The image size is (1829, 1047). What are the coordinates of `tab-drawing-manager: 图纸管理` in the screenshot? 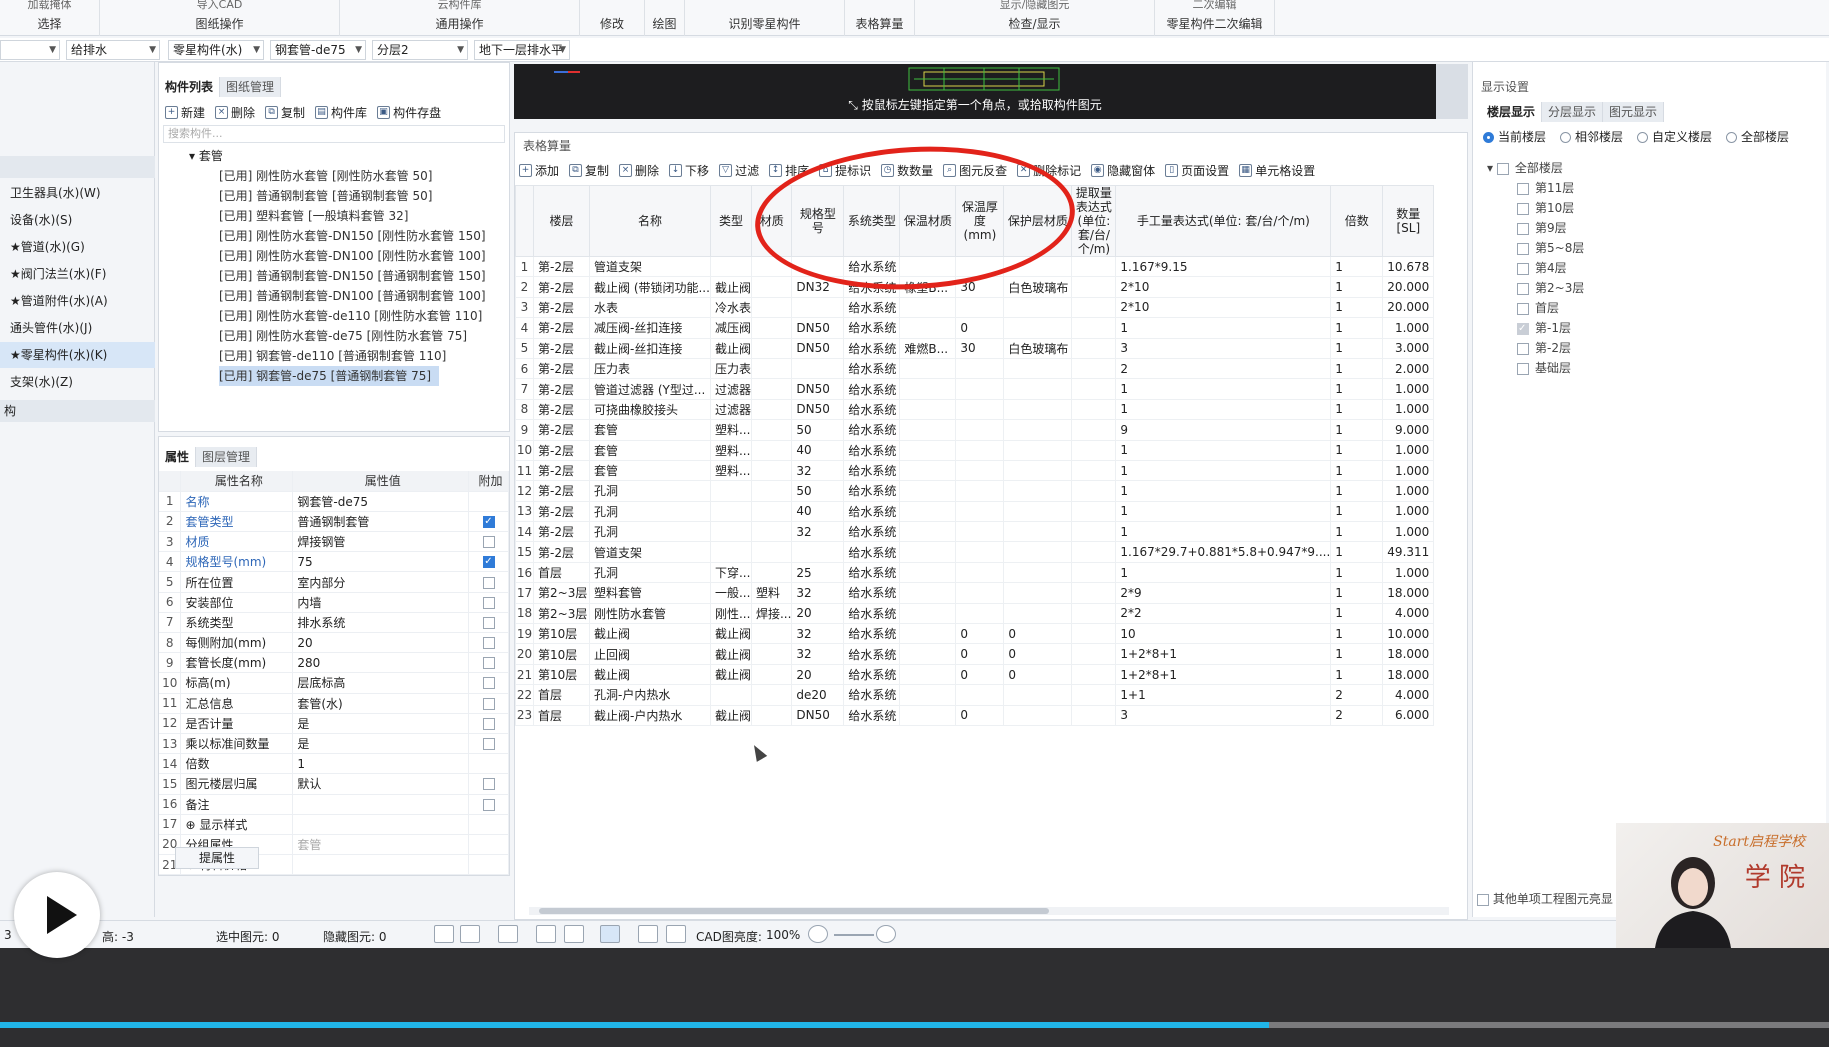 It's located at (251, 87).